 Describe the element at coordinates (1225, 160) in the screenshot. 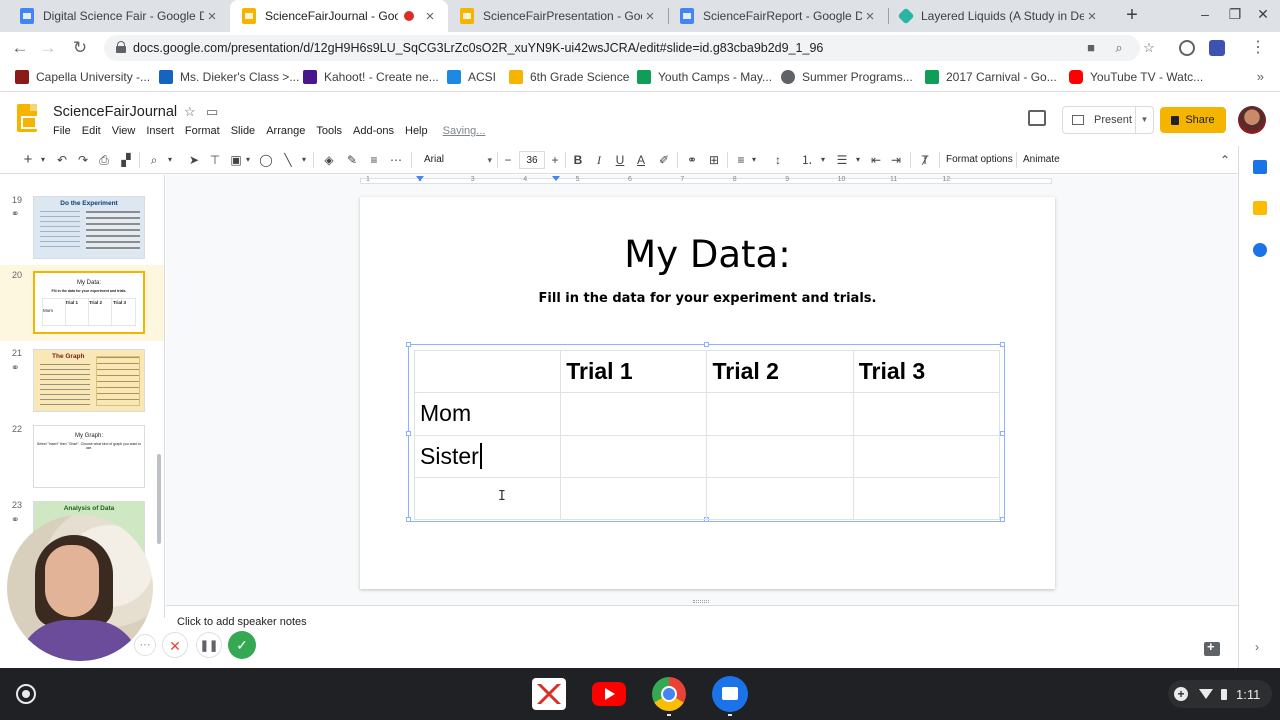

I see `collapse-toolbar-icon: ⌃` at that location.